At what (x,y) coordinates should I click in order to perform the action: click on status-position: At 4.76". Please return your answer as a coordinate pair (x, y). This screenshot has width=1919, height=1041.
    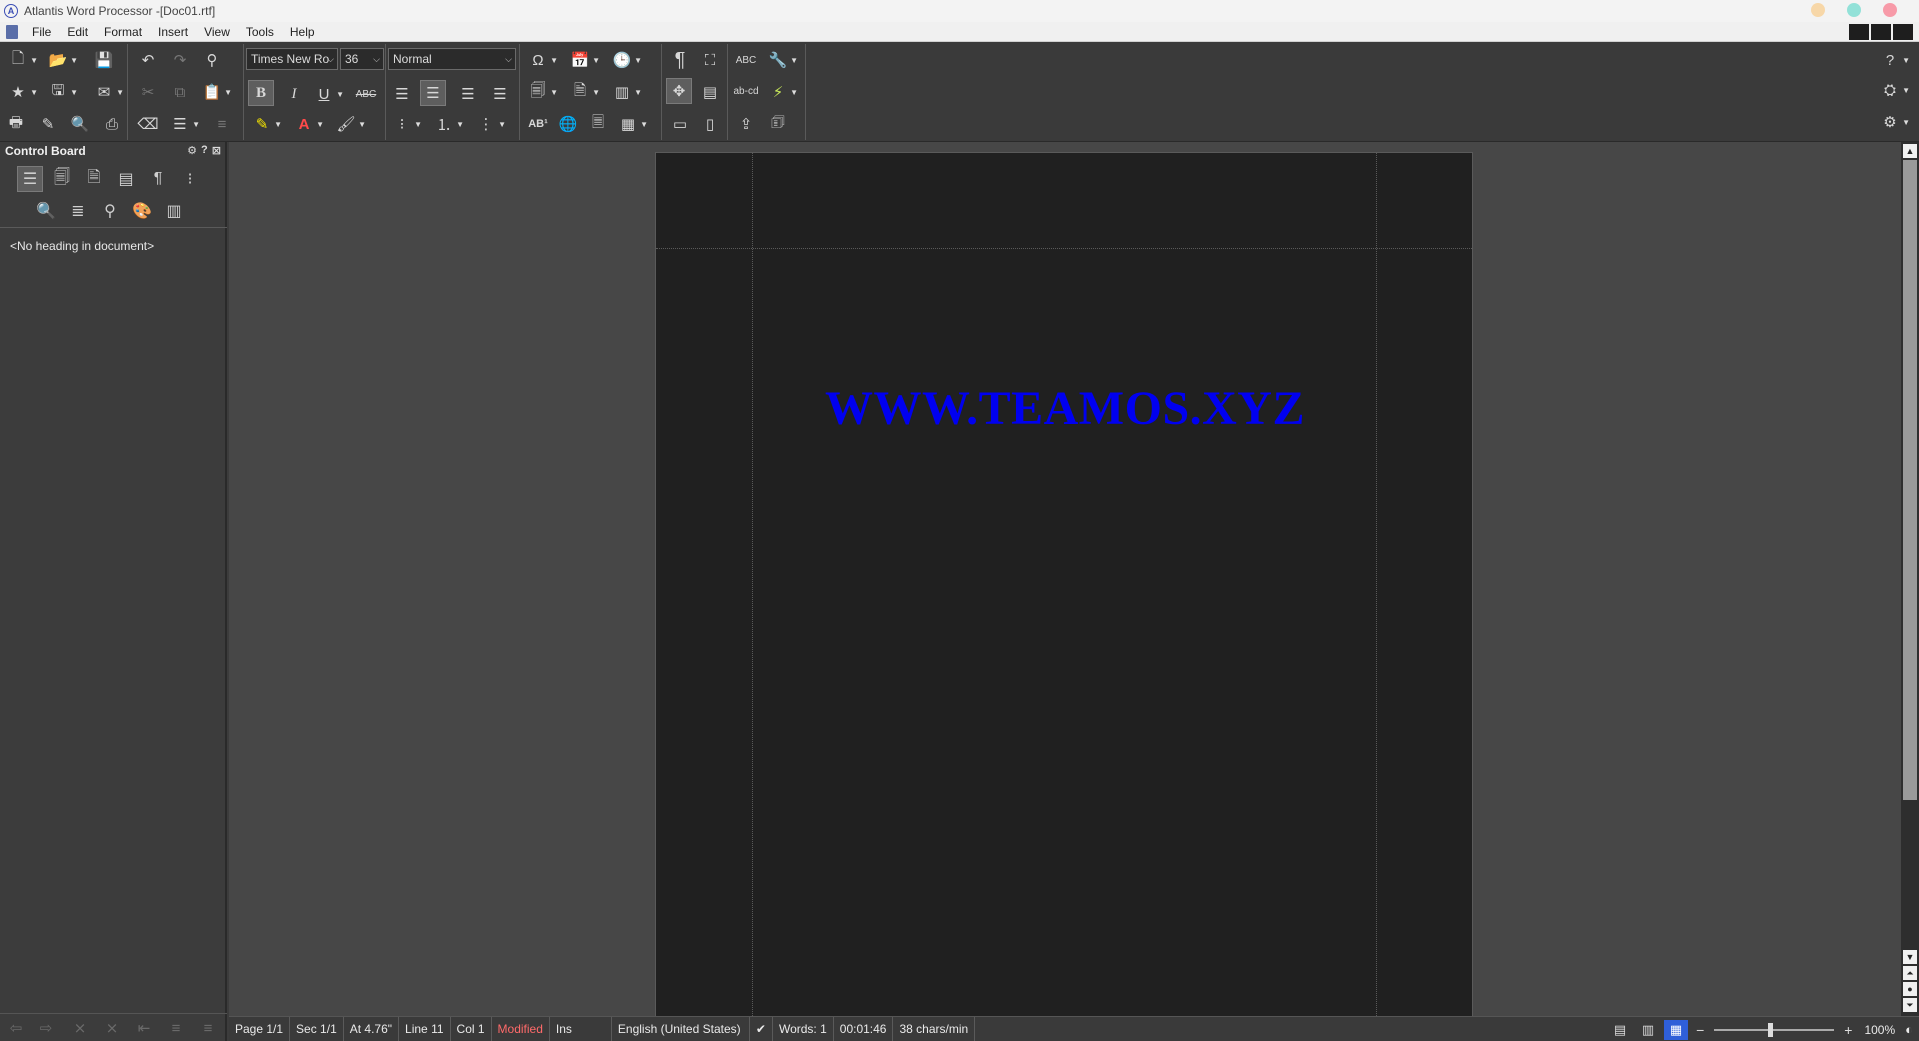
    Looking at the image, I should click on (372, 1028).